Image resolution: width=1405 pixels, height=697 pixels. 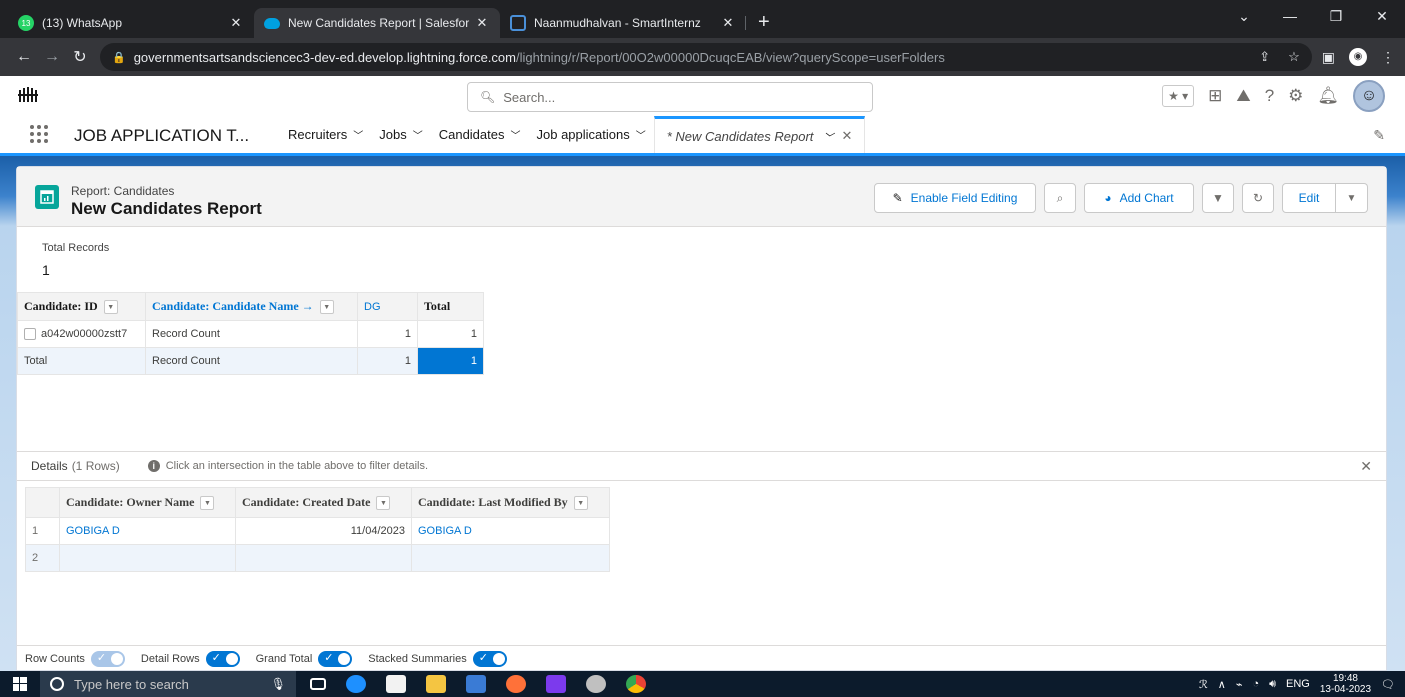 What do you see at coordinates (1382, 16) in the screenshot?
I see `close-window-button: ✕` at bounding box center [1382, 16].